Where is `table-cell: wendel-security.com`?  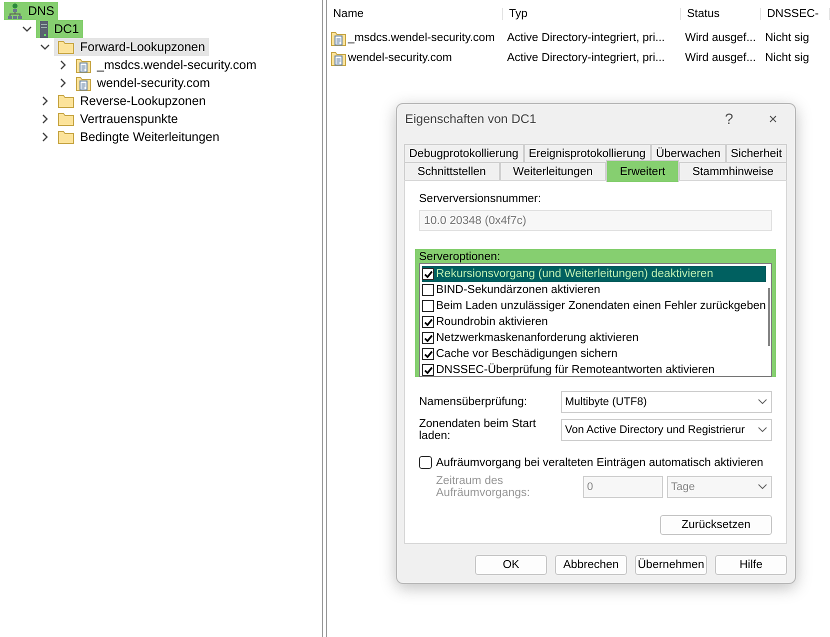
table-cell: wendel-security.com is located at coordinates (400, 58).